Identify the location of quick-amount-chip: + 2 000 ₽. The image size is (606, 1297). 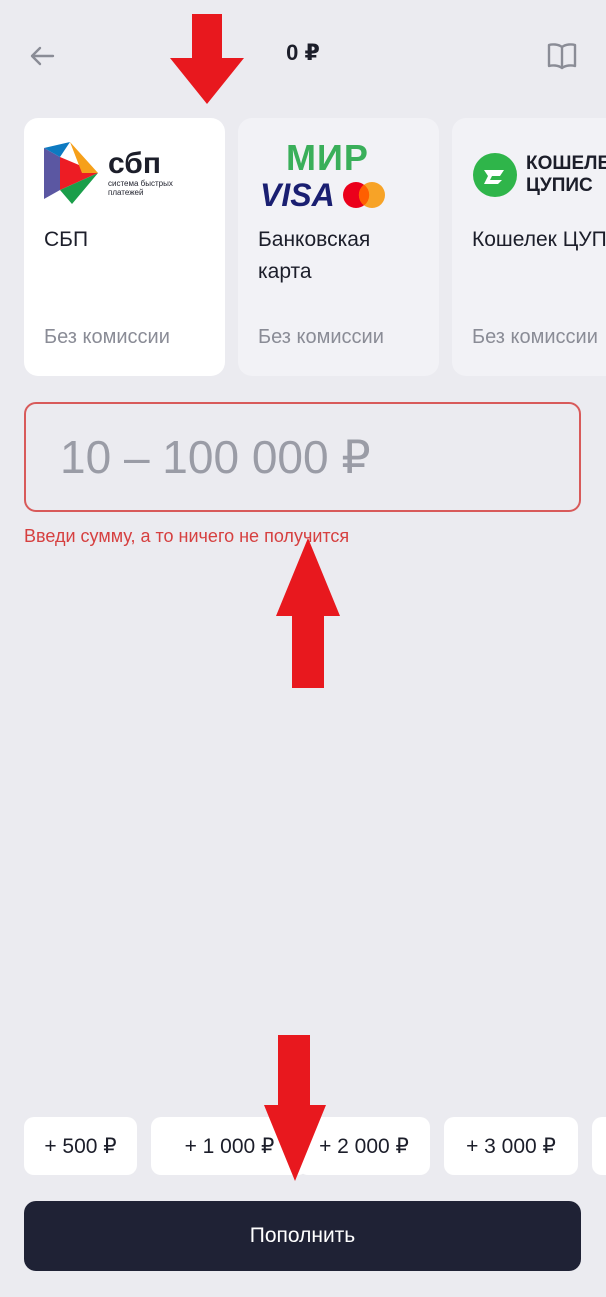
(364, 1146).